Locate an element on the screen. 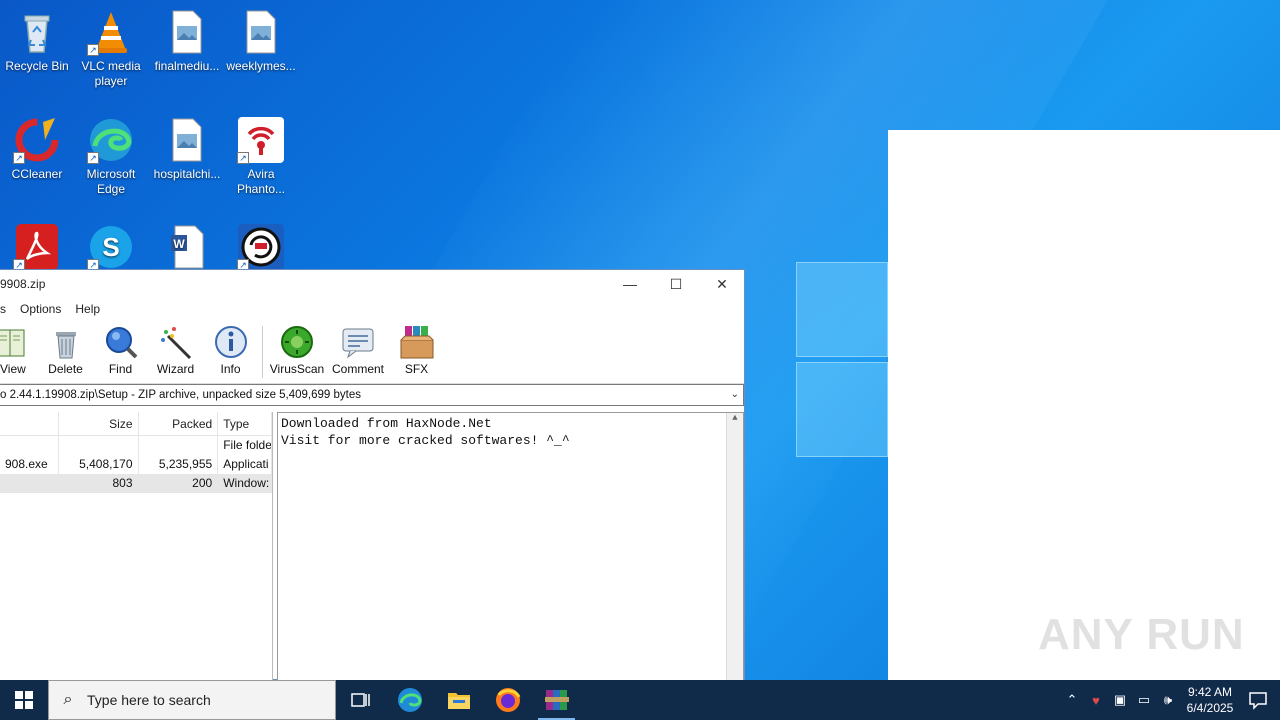 This screenshot has height=720, width=1280. toolbar-label: Info is located at coordinates (230, 369).